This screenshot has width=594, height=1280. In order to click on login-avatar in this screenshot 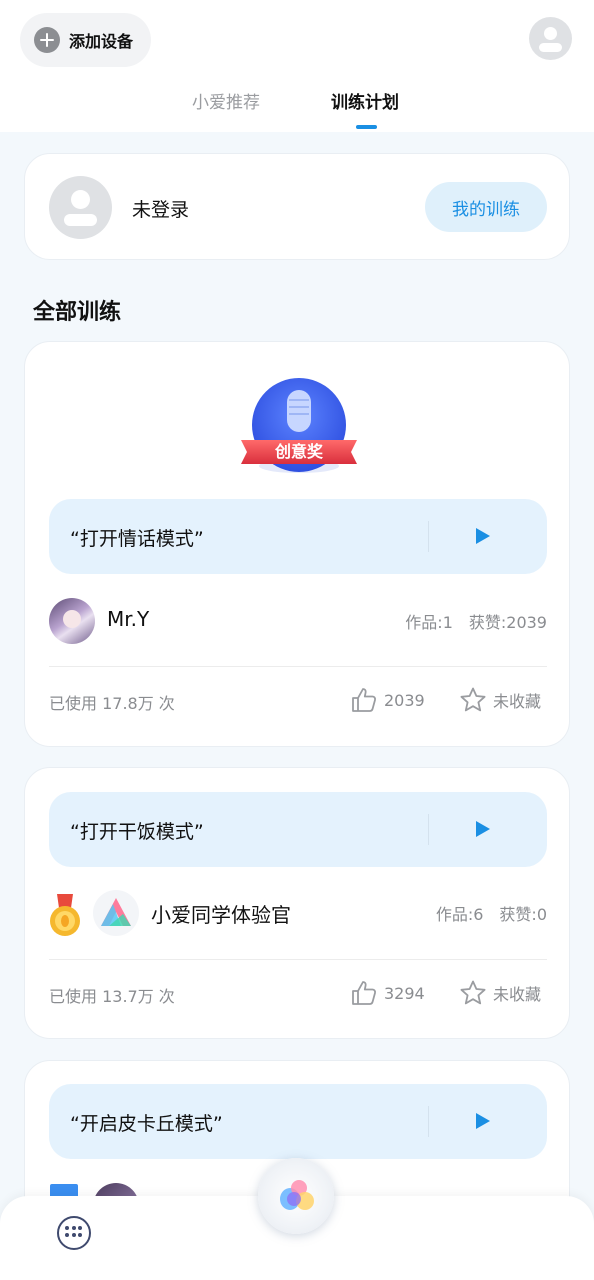, I will do `click(80, 207)`.